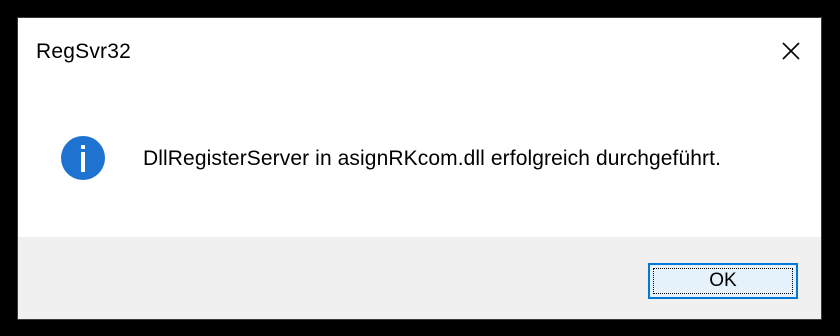 The image size is (840, 336). I want to click on info-icon, so click(83, 158).